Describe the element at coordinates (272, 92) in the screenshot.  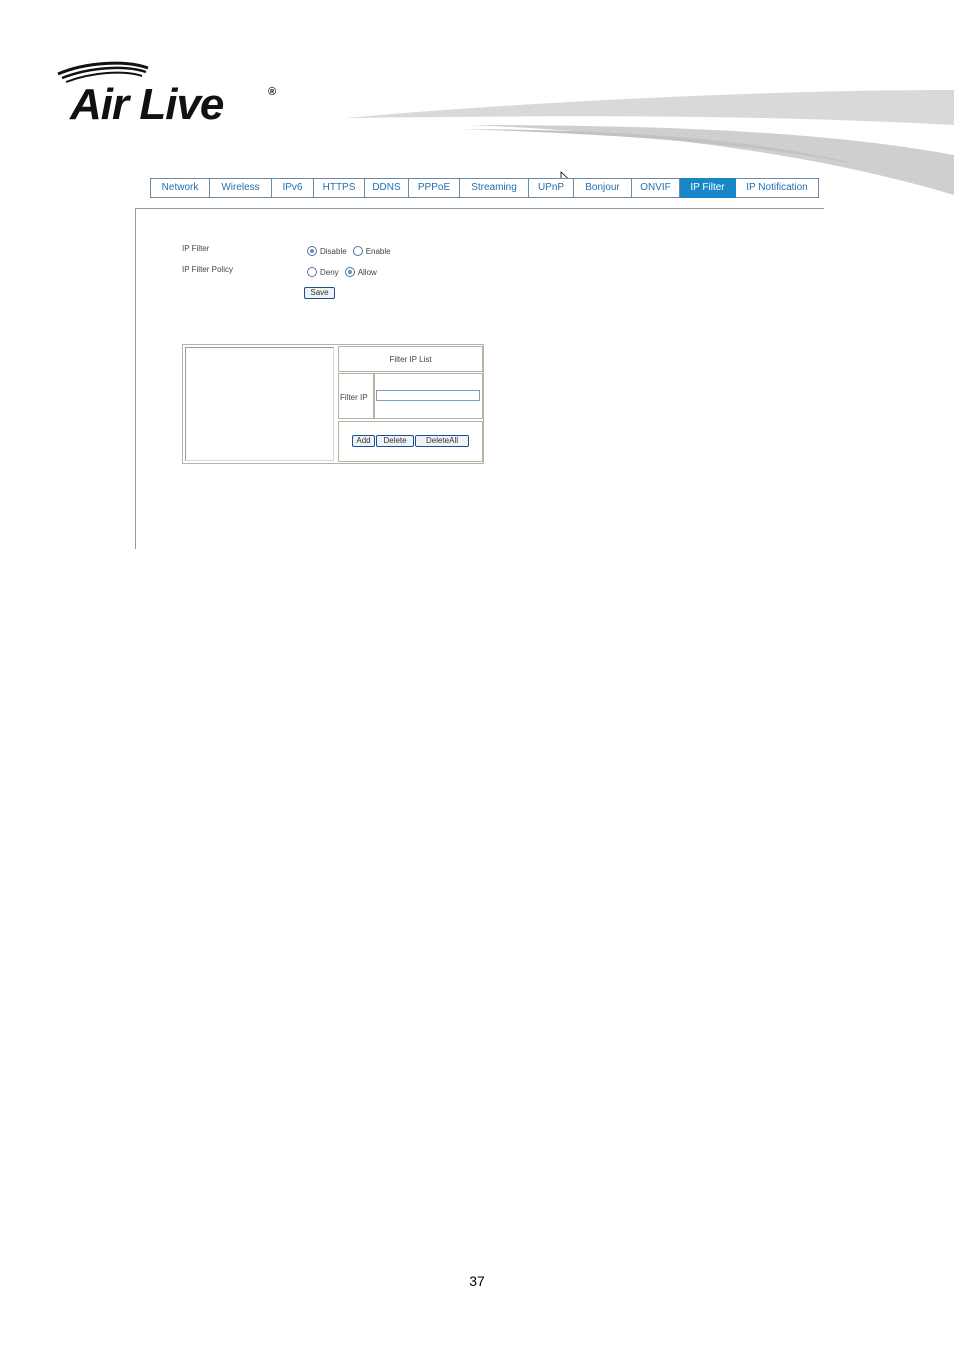
I see `registered-mark: ®` at that location.